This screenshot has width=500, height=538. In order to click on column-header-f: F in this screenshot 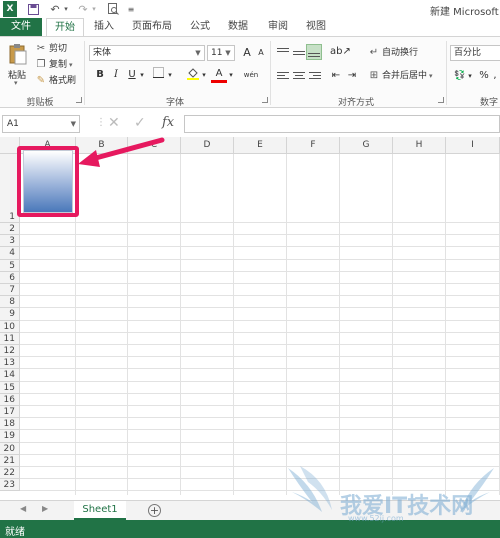, I will do `click(313, 145)`.